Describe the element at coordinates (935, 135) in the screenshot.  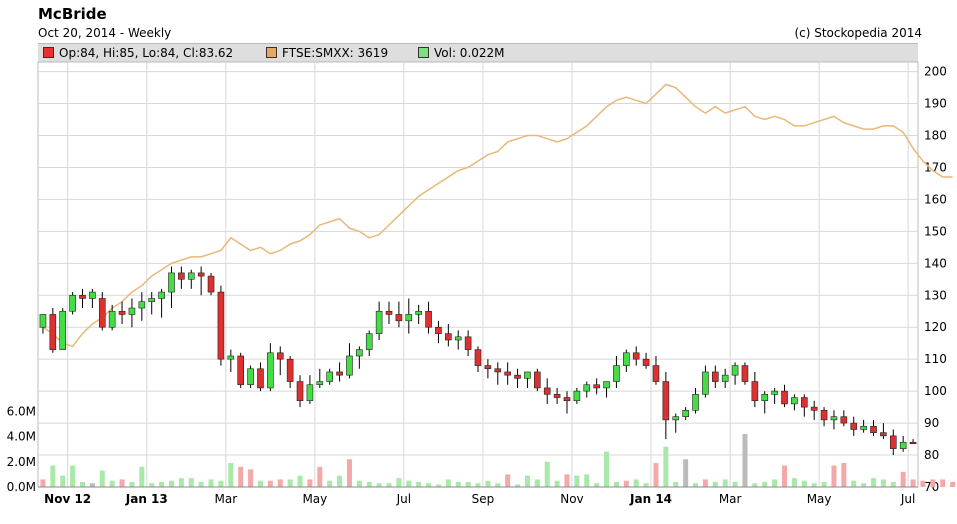
I see `price-tick-label: 180` at that location.